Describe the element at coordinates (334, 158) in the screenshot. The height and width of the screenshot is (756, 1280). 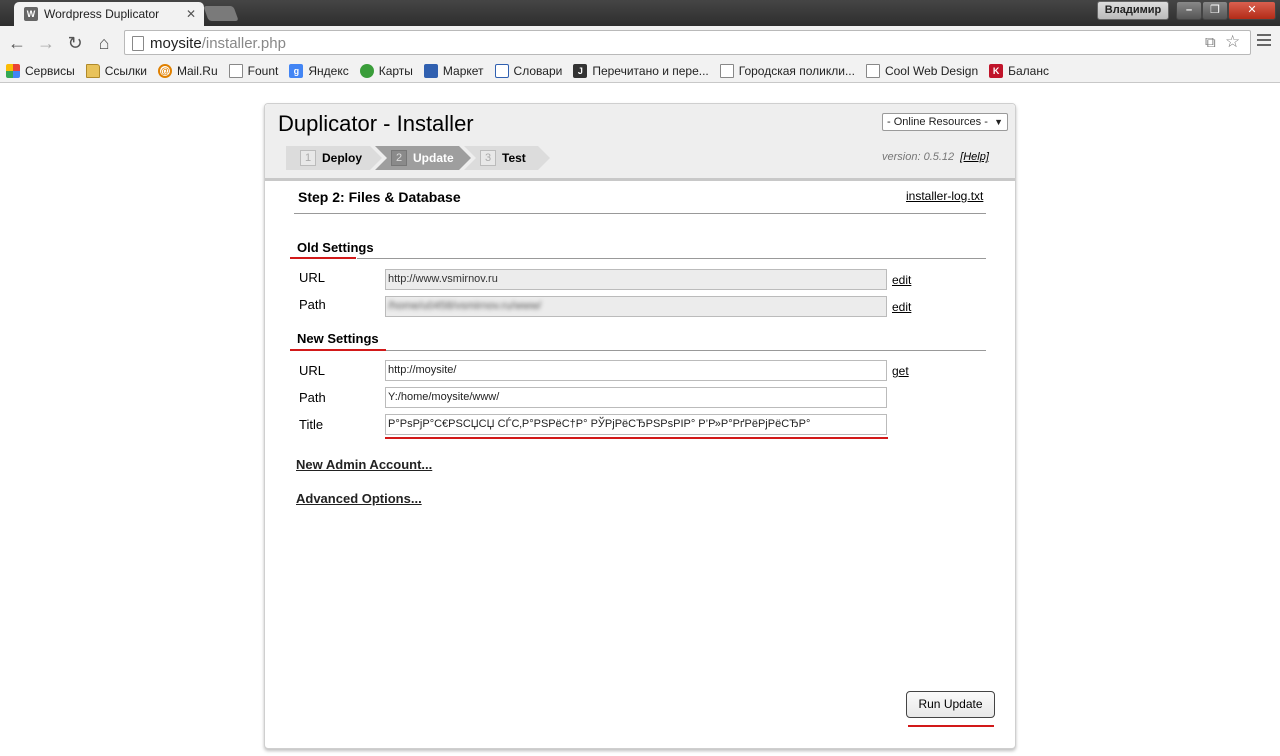
I see `step-deploy: 1 Deploy` at that location.